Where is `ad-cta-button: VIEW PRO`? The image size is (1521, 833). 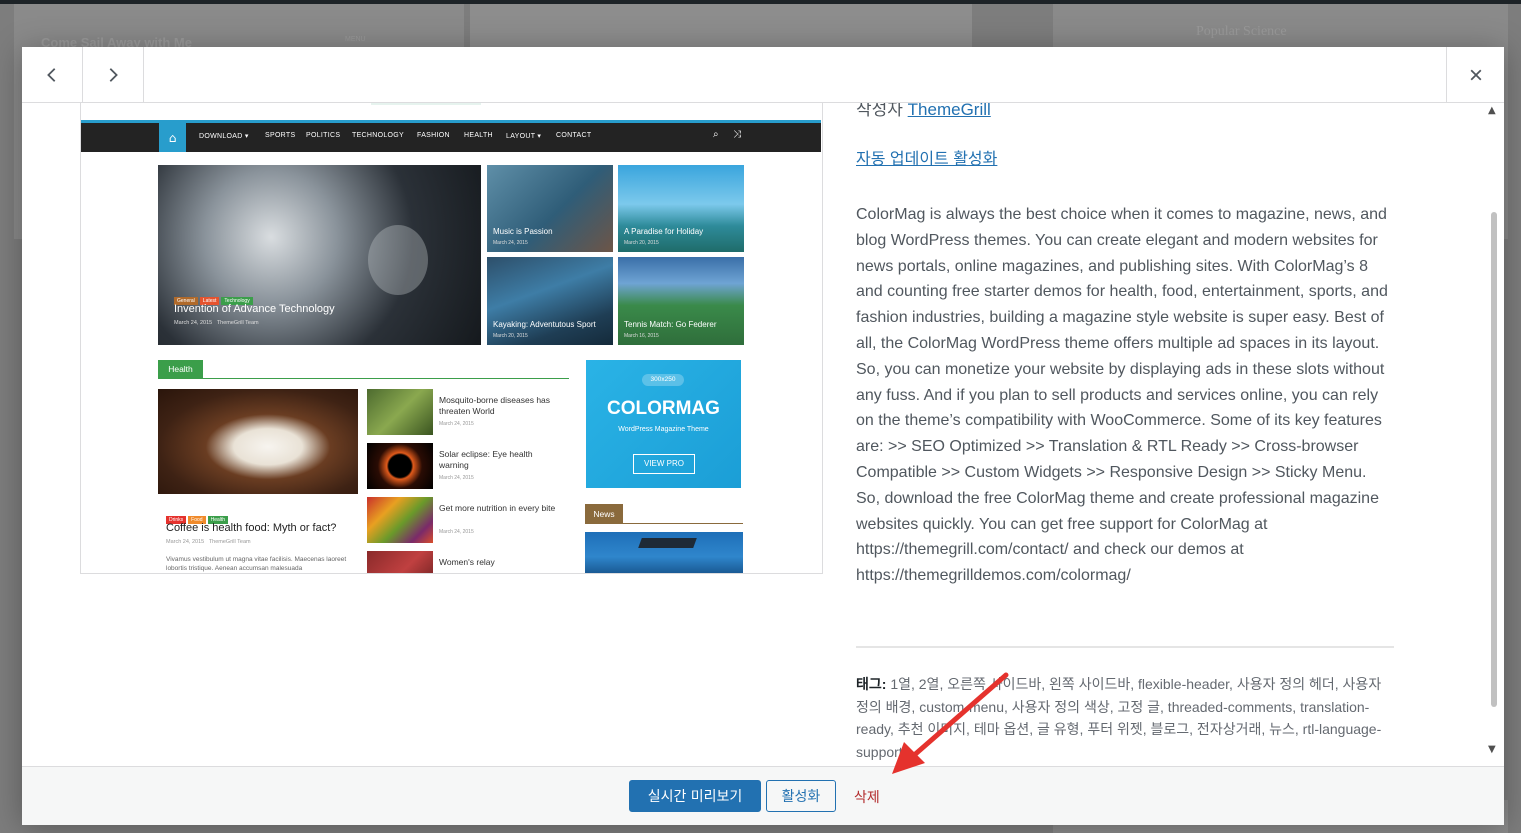
ad-cta-button: VIEW PRO is located at coordinates (664, 464).